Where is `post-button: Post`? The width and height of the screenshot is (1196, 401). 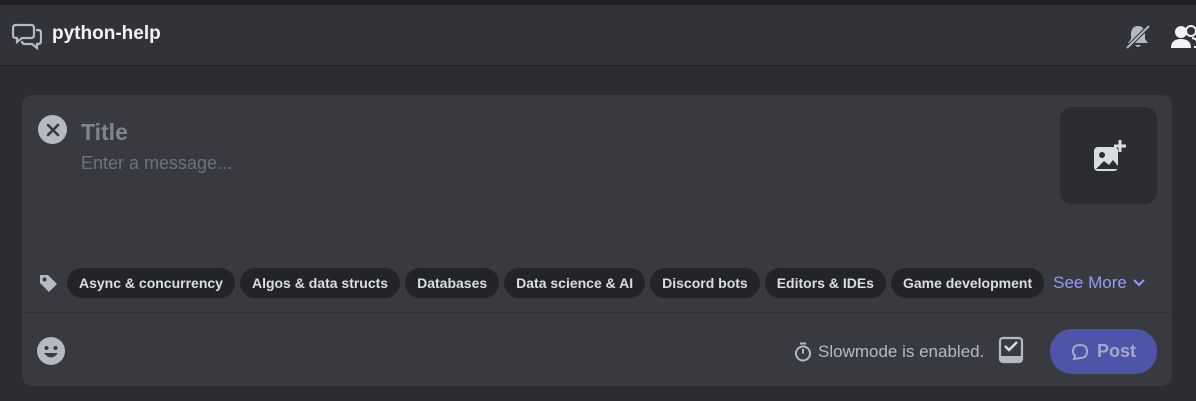 post-button: Post is located at coordinates (1103, 351).